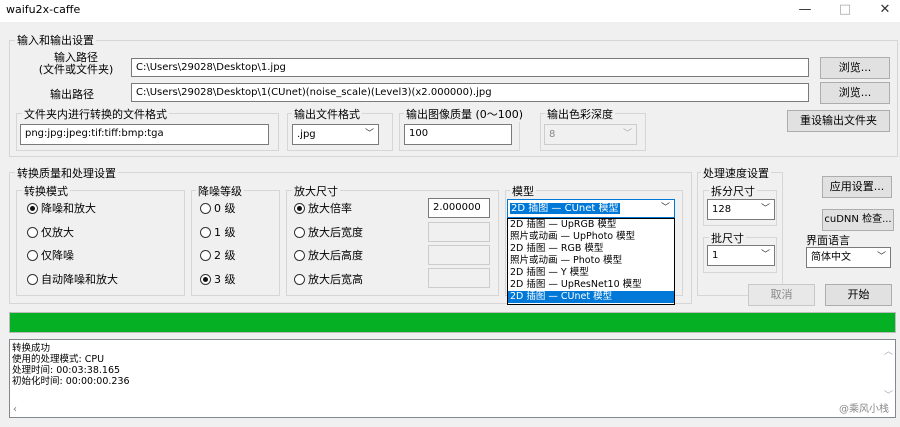  I want to click on color-depth-title: 输出色彩深度, so click(580, 114).